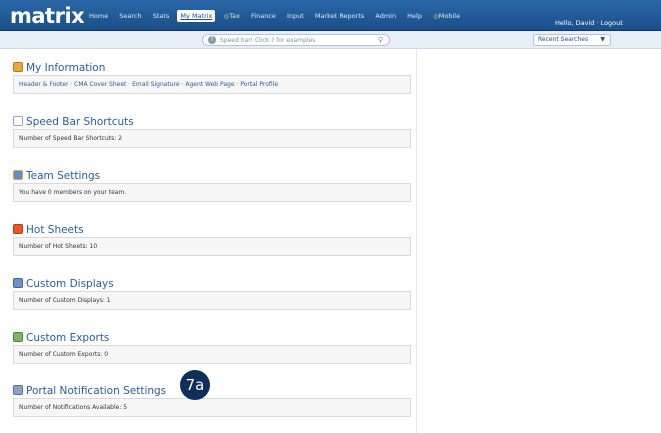  I want to click on speed-bar-input: ? Speed bar! Click ? for examples ⚲, so click(296, 40).